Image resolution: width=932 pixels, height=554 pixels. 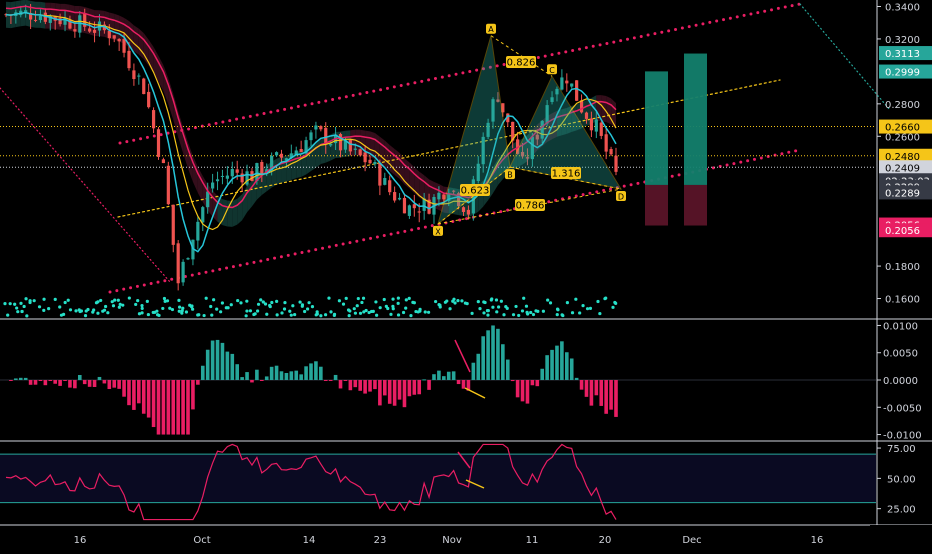 What do you see at coordinates (905, 126) in the screenshot?
I see `price-tag: 0.2660` at bounding box center [905, 126].